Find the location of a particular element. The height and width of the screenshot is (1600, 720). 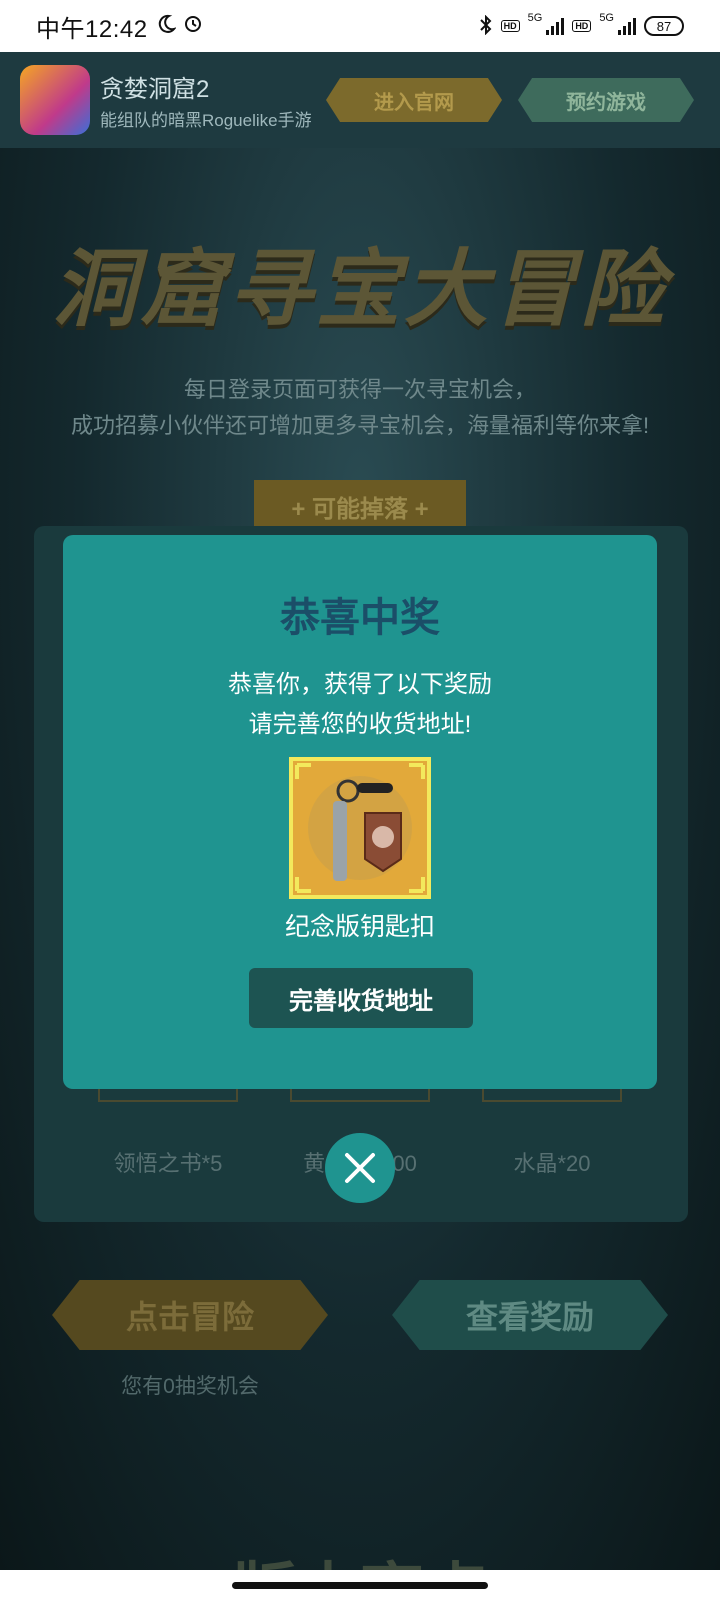

system-nav-bar is located at coordinates (360, 1585).